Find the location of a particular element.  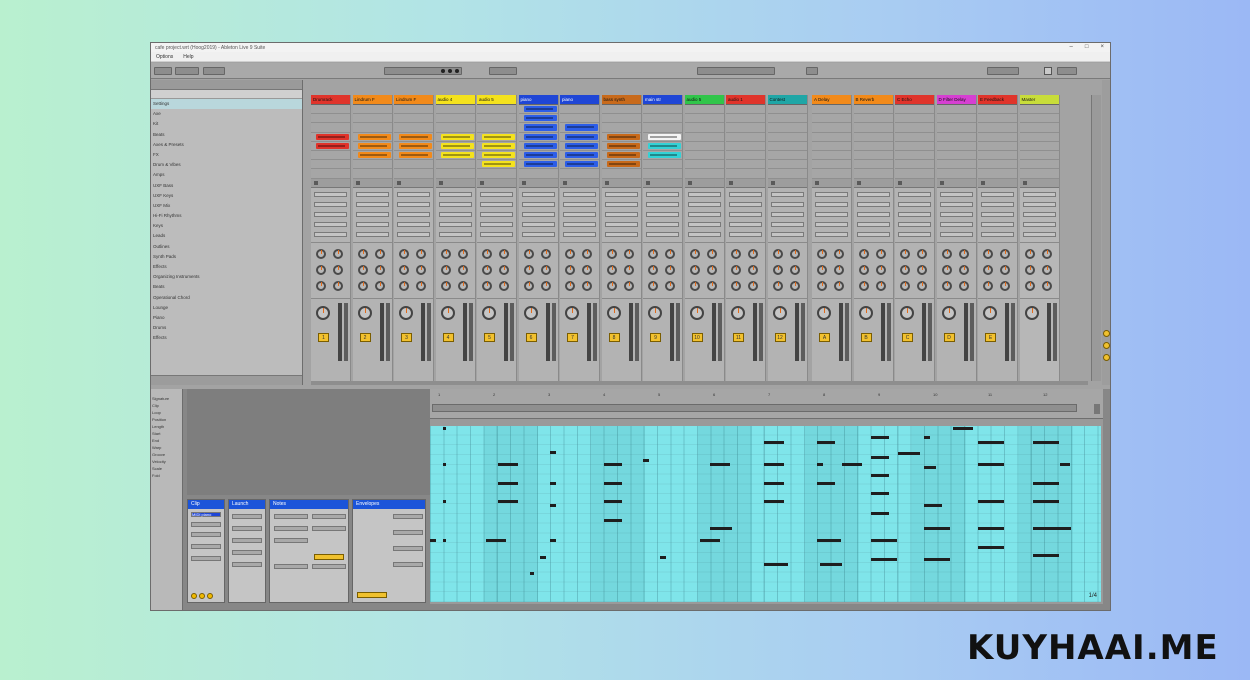

length-field is located at coordinates (291, 540).